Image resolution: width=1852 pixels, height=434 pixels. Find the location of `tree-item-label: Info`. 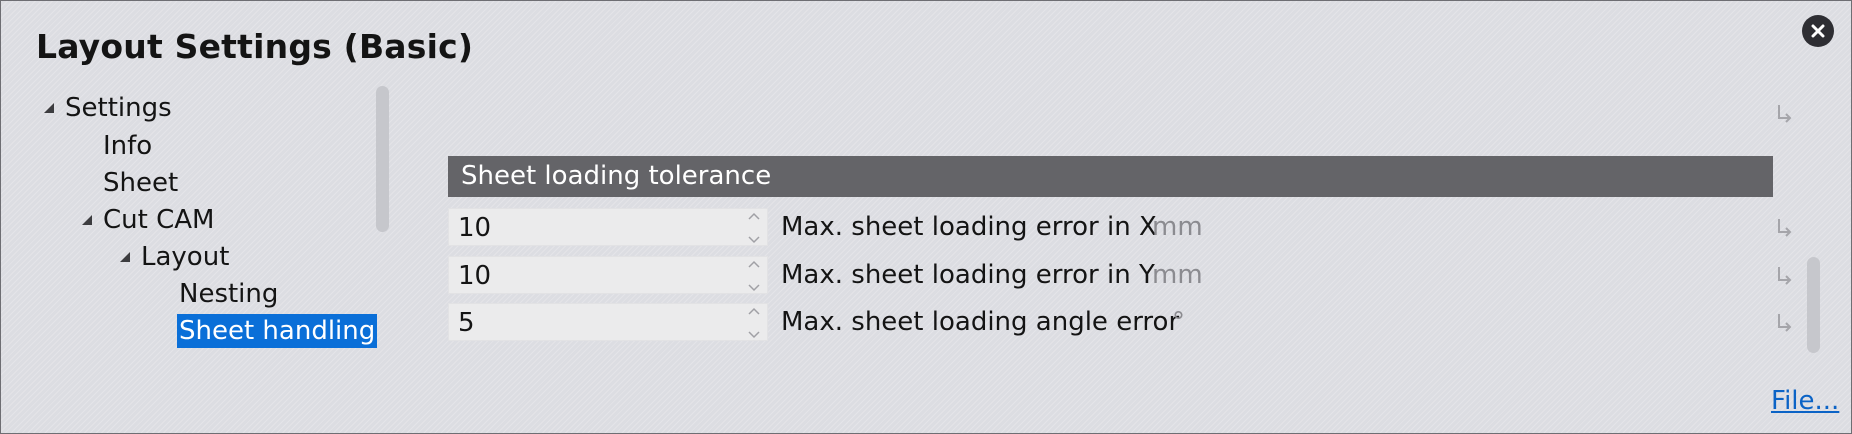

tree-item-label: Info is located at coordinates (128, 146).